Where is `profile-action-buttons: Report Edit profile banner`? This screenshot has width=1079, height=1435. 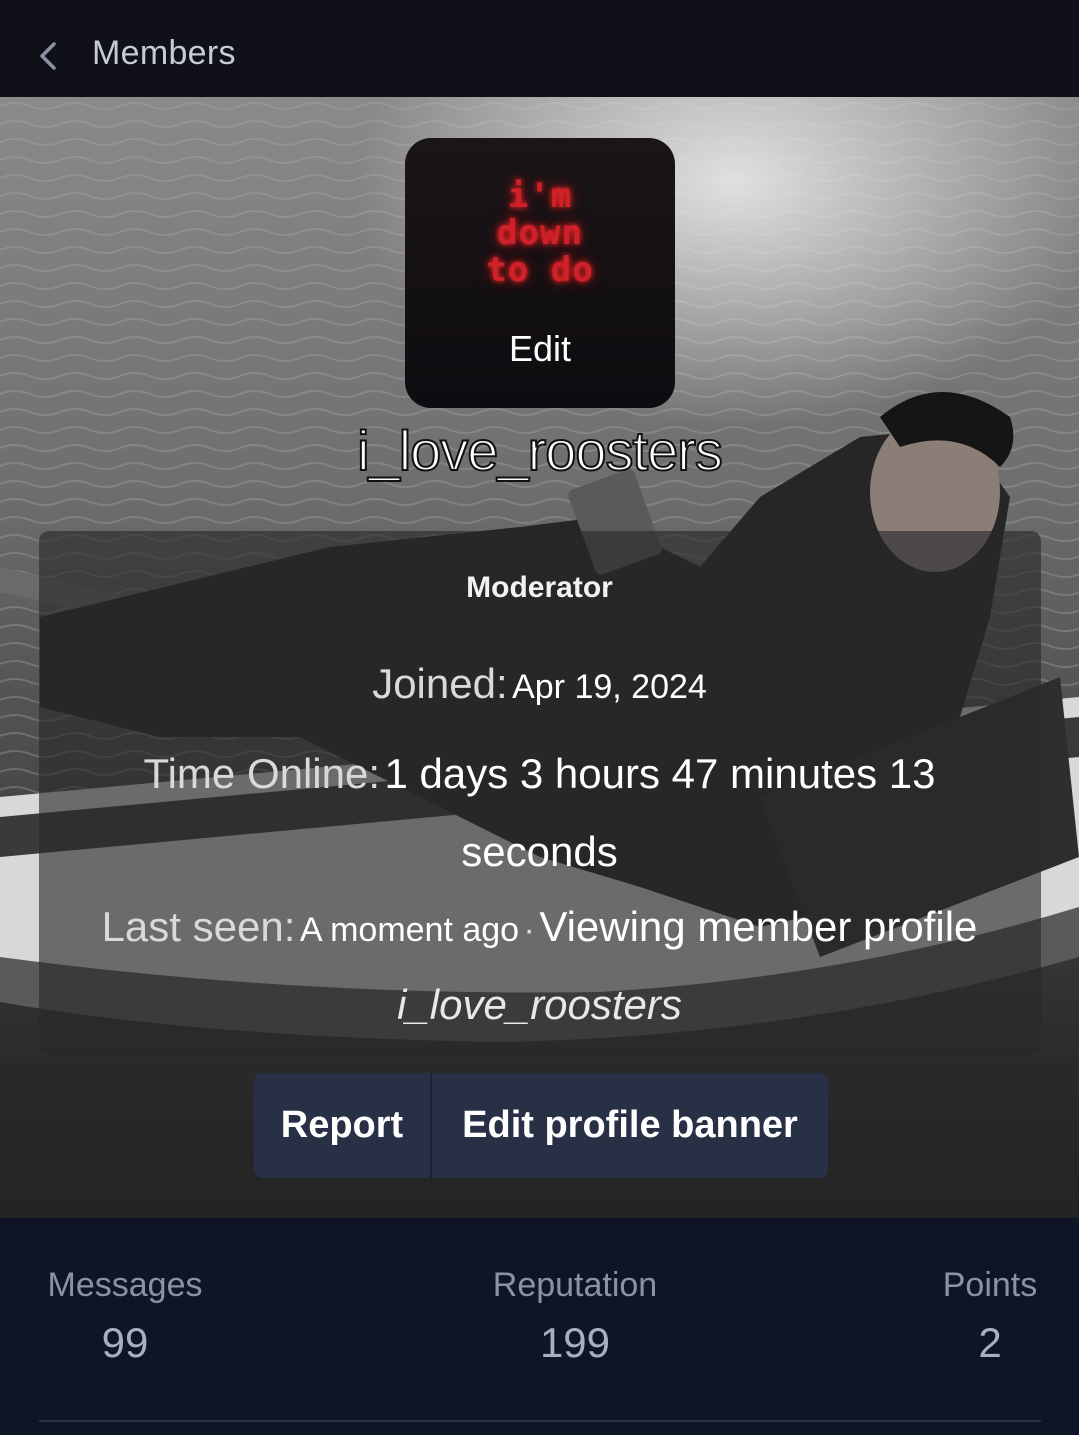 profile-action-buttons: Report Edit profile banner is located at coordinates (541, 1125).